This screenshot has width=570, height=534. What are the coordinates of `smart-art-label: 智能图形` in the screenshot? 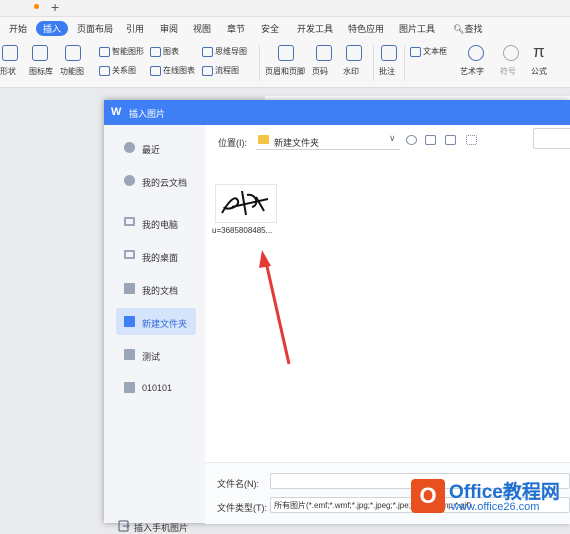 It's located at (128, 51).